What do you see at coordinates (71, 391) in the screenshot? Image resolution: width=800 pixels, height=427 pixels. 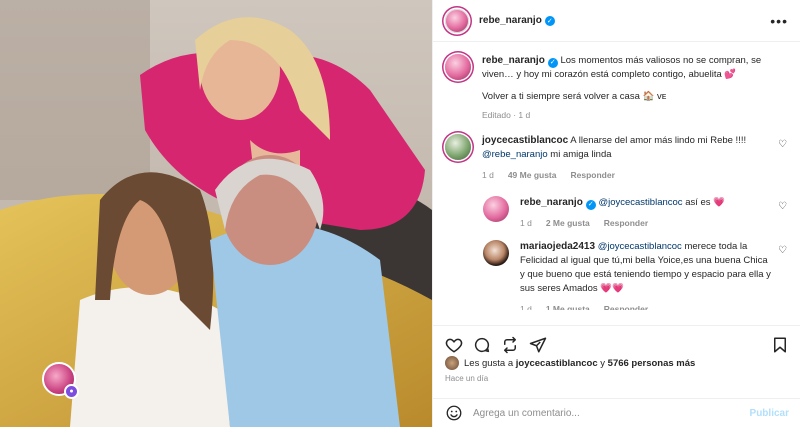 I see `tag-icon: ●` at bounding box center [71, 391].